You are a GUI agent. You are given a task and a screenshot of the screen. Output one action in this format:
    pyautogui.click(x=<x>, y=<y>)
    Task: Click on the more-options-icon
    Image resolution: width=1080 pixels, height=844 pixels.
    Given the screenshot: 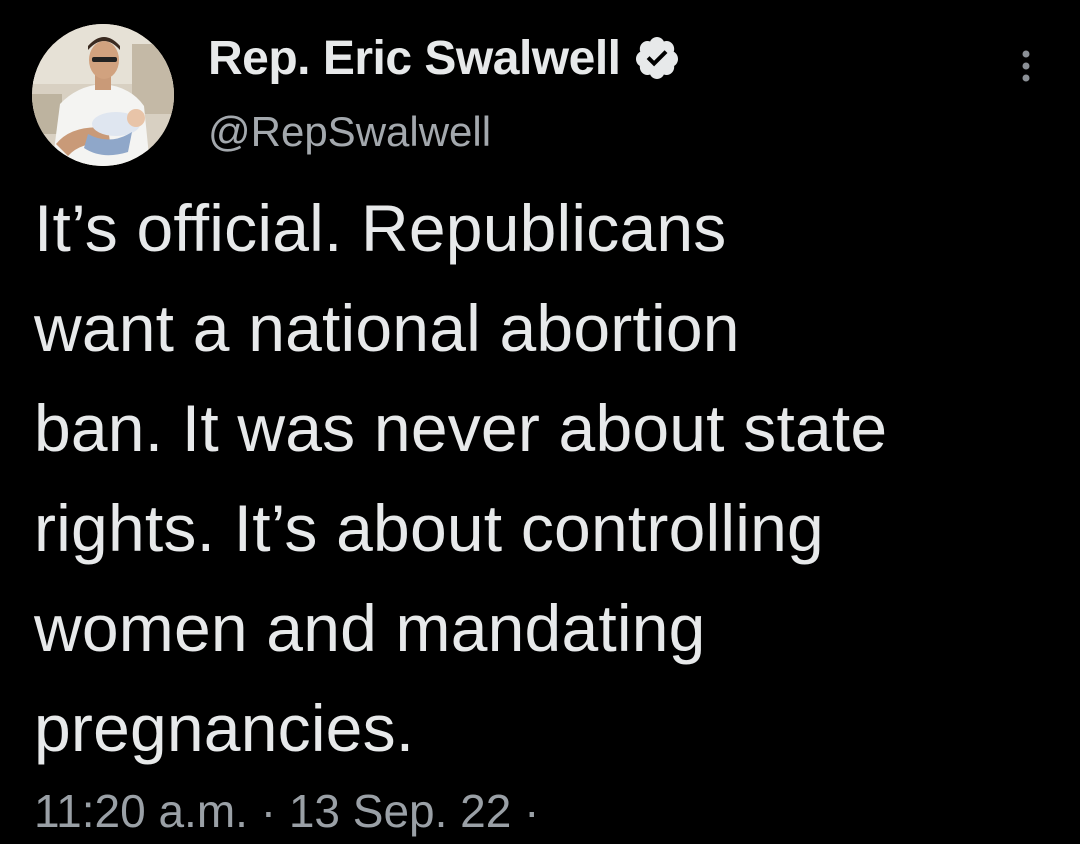 What is the action you would take?
    pyautogui.click(x=1026, y=66)
    